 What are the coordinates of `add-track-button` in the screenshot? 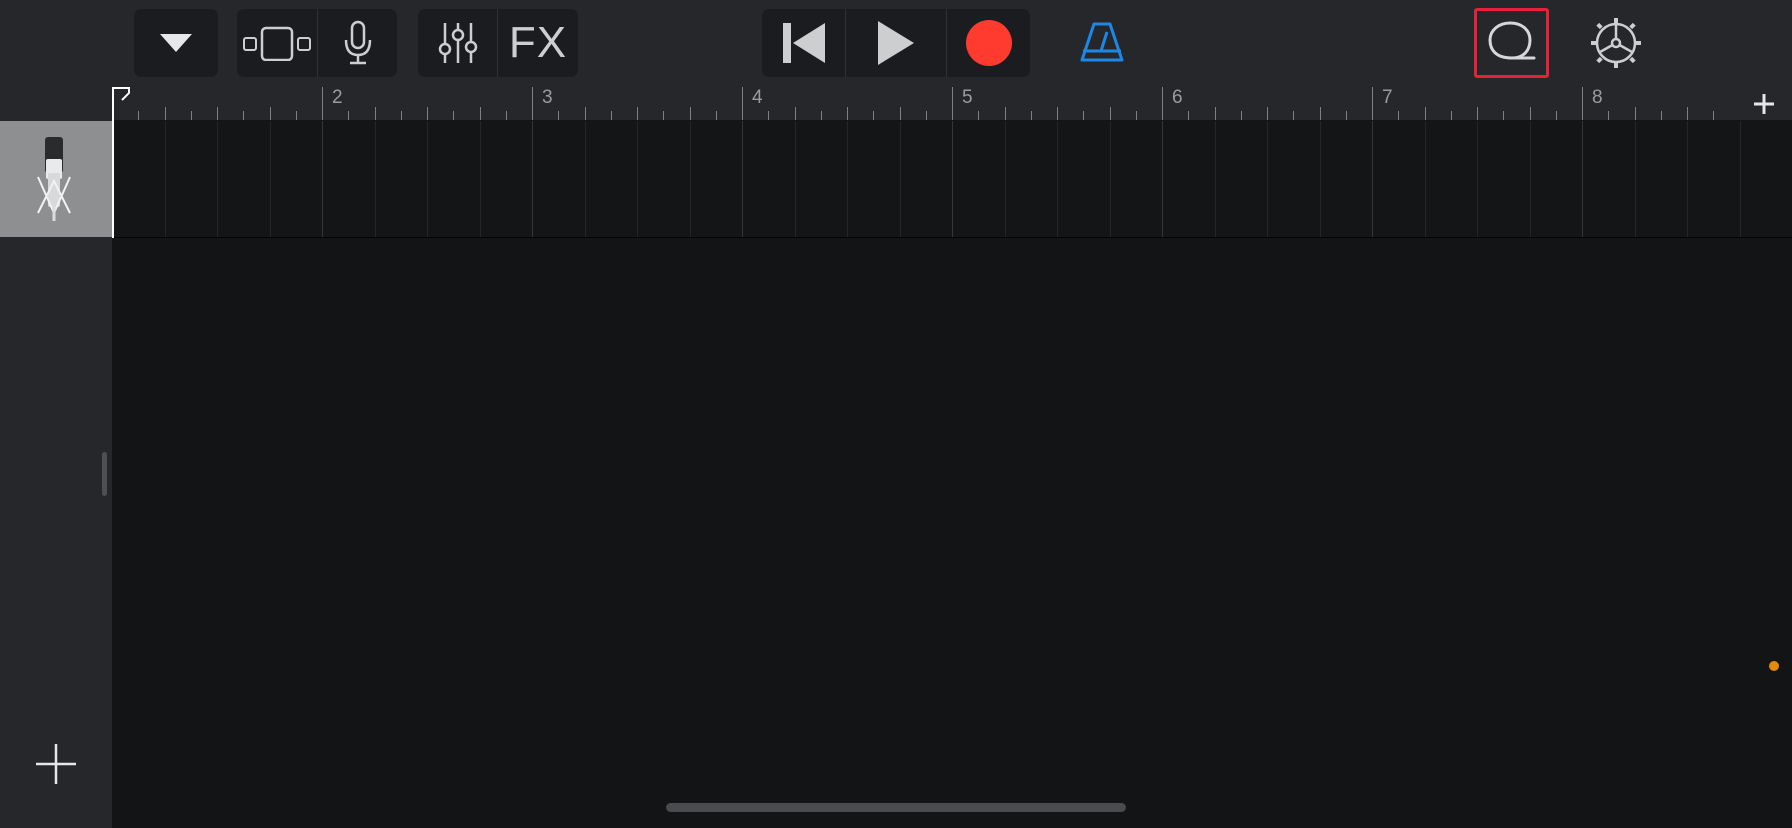 It's located at (56, 764).